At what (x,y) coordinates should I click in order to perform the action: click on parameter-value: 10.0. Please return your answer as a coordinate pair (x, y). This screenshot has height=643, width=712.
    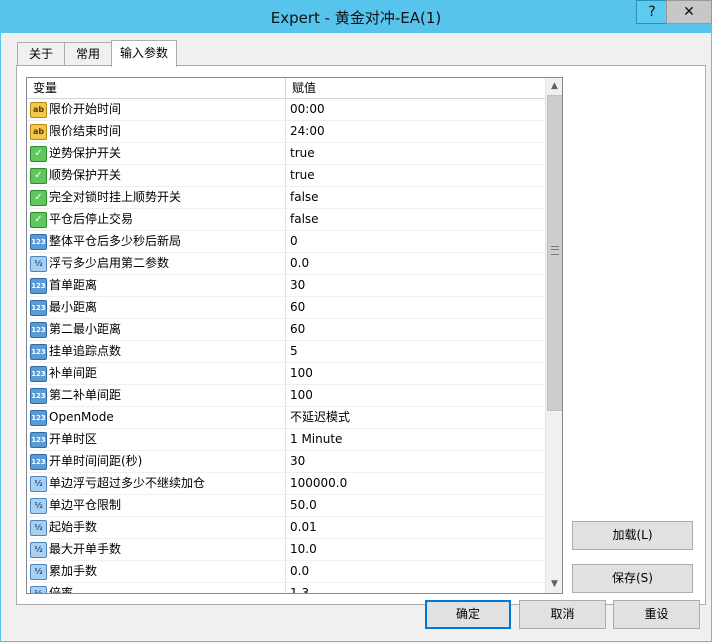
    Looking at the image, I should click on (415, 549).